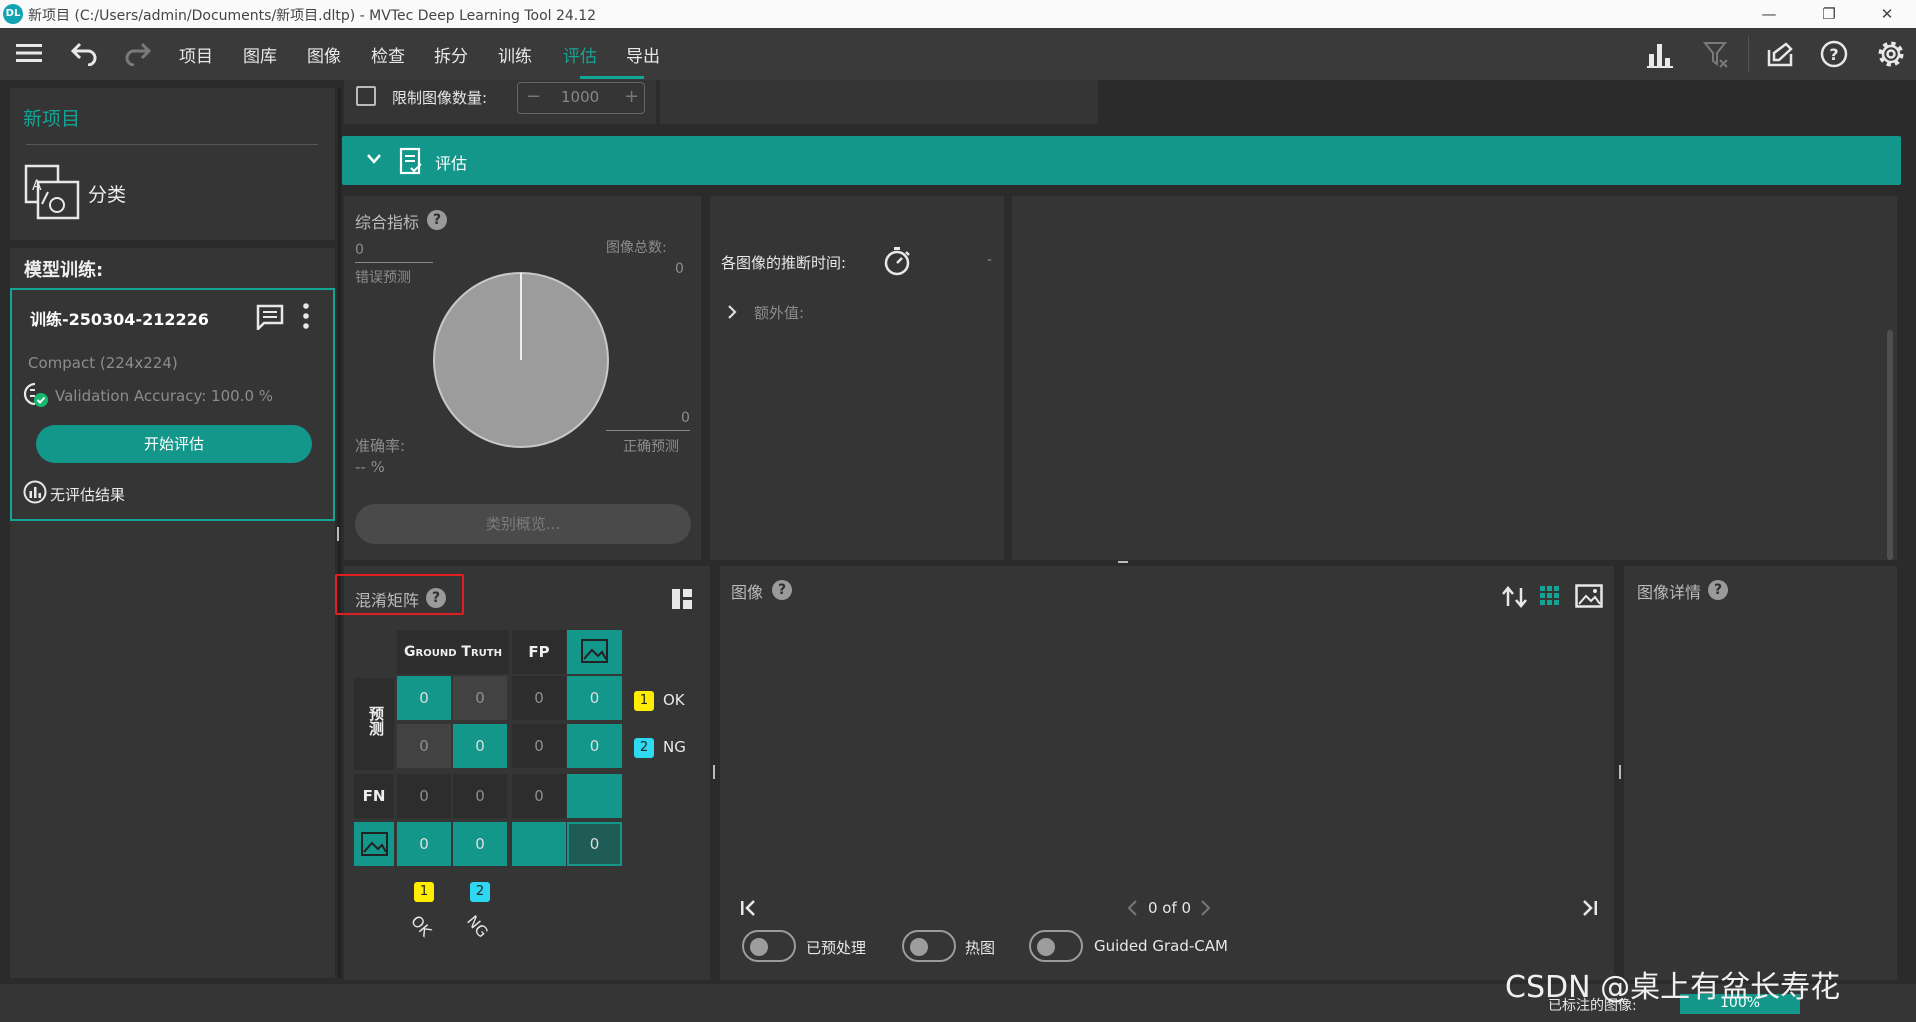  I want to click on fp-header: FP, so click(539, 652).